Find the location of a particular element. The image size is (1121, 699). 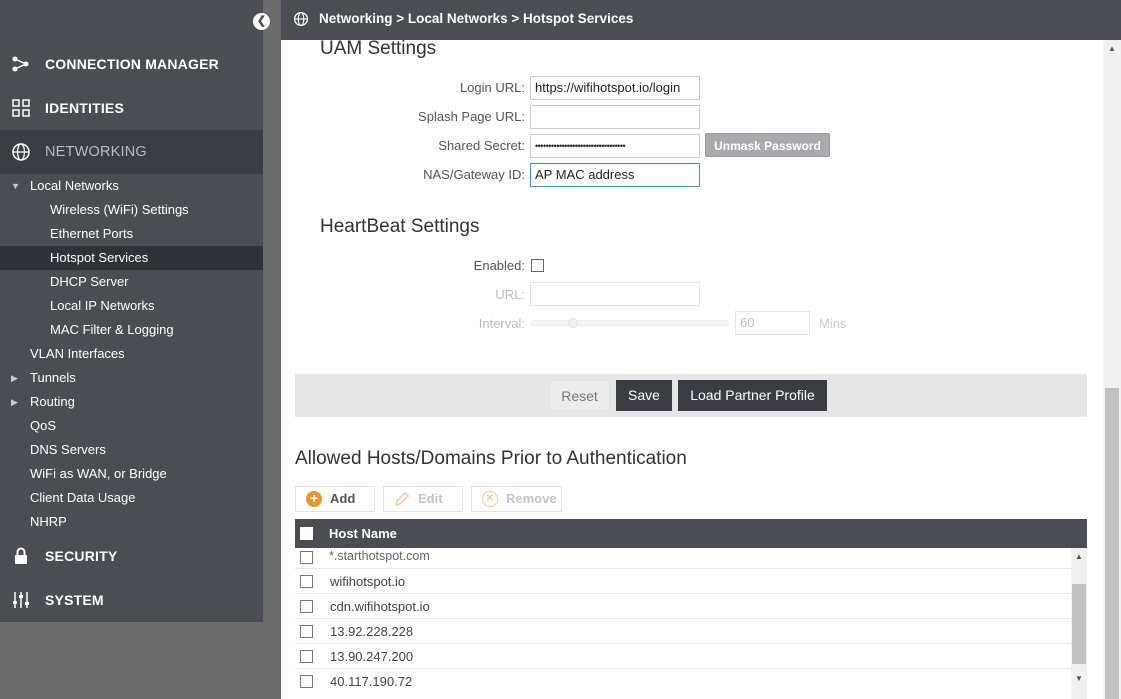

nav-label: CONNECTION MANAGER is located at coordinates (132, 64).